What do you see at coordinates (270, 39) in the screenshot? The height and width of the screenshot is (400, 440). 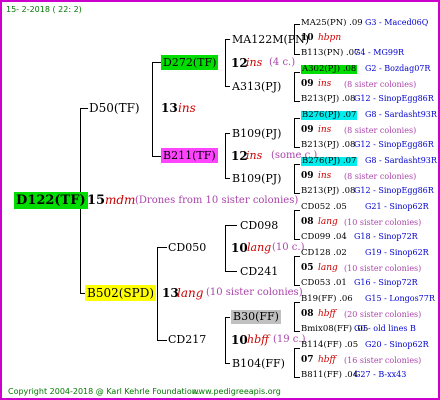 I see `g4-id: MA122M(PN)` at bounding box center [270, 39].